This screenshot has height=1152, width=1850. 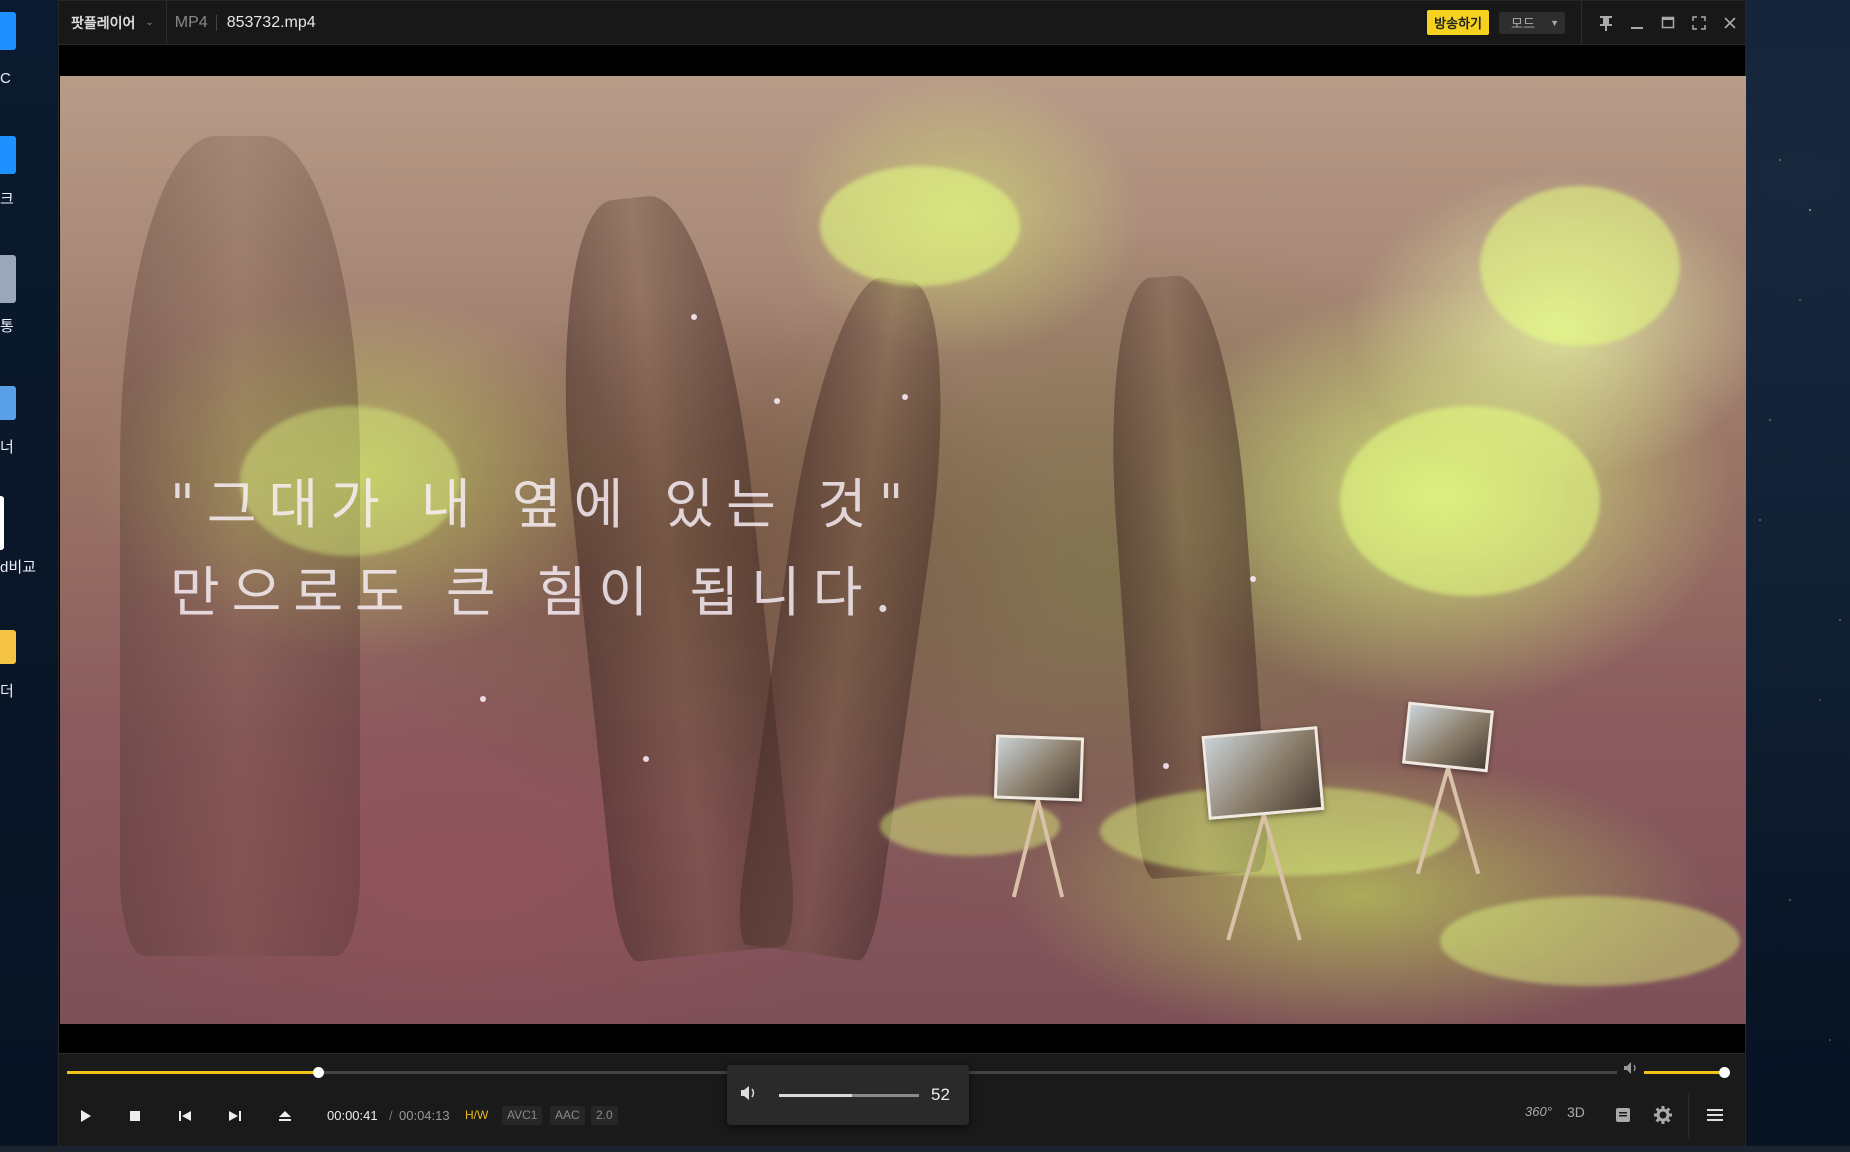 What do you see at coordinates (7, 326) in the screenshot?
I see `desktop-icon-label: 통` at bounding box center [7, 326].